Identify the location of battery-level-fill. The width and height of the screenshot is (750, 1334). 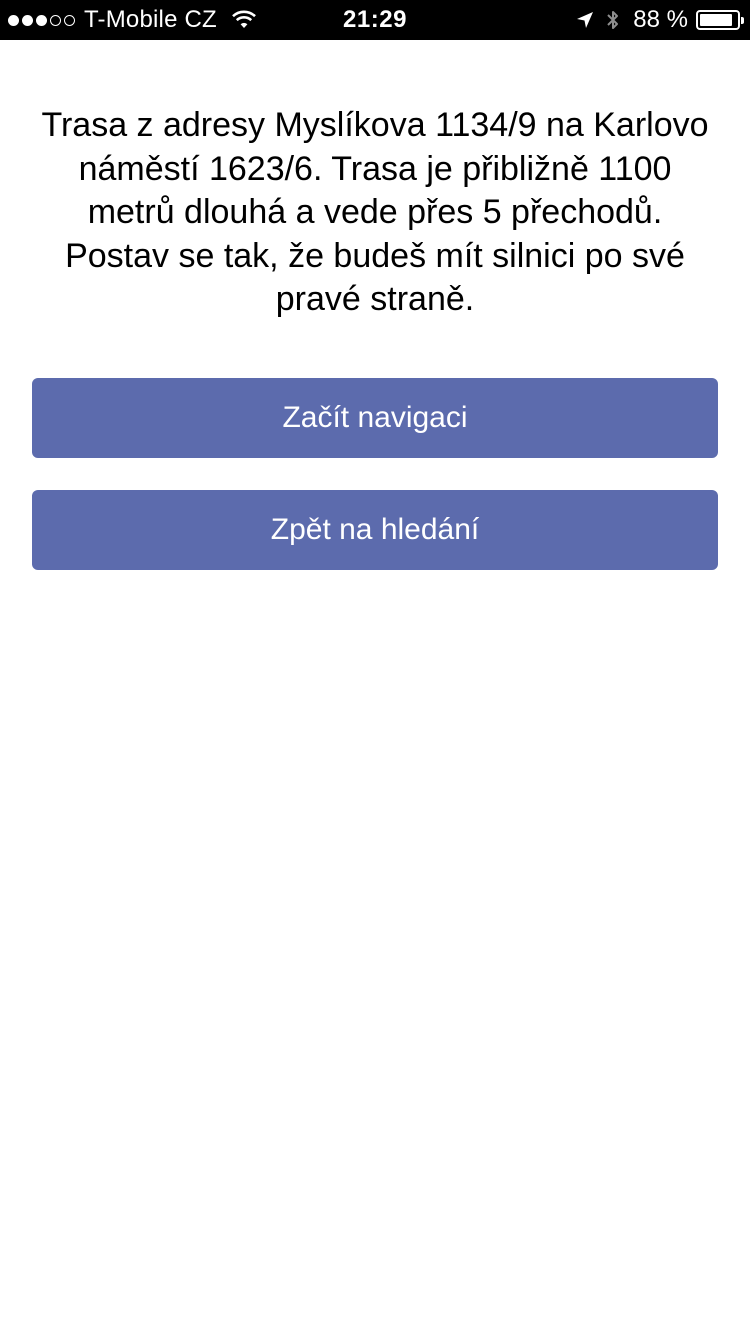
(716, 20).